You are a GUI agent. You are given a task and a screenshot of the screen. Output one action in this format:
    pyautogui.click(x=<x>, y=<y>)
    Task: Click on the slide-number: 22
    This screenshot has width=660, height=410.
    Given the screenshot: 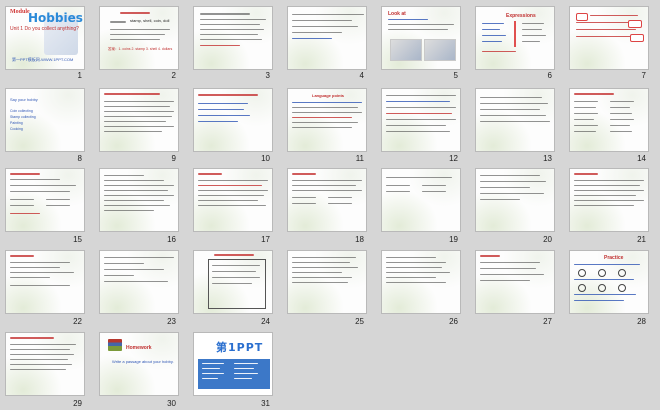 What is the action you would take?
    pyautogui.click(x=77, y=321)
    